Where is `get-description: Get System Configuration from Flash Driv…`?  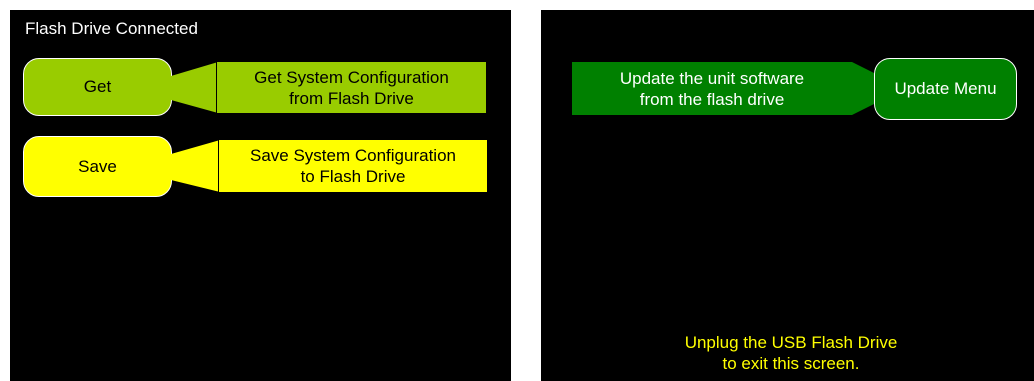
get-description: Get System Configuration from Flash Driv… is located at coordinates (351, 87).